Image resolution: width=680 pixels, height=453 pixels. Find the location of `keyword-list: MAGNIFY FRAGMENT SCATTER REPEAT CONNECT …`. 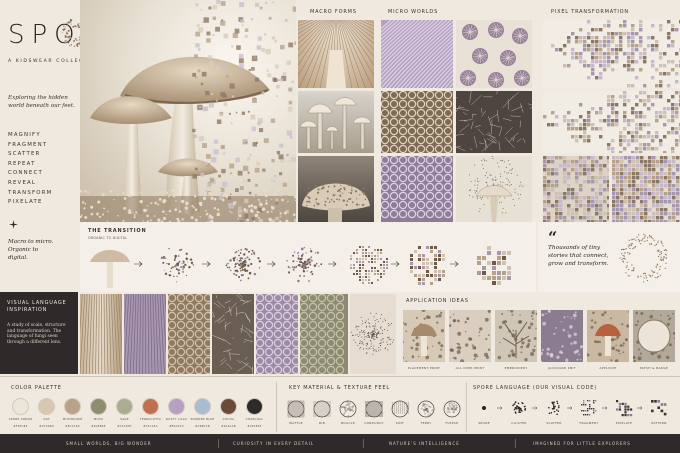

keyword-list: MAGNIFY FRAGMENT SCATTER REPEAT CONNECT … is located at coordinates (38, 169).